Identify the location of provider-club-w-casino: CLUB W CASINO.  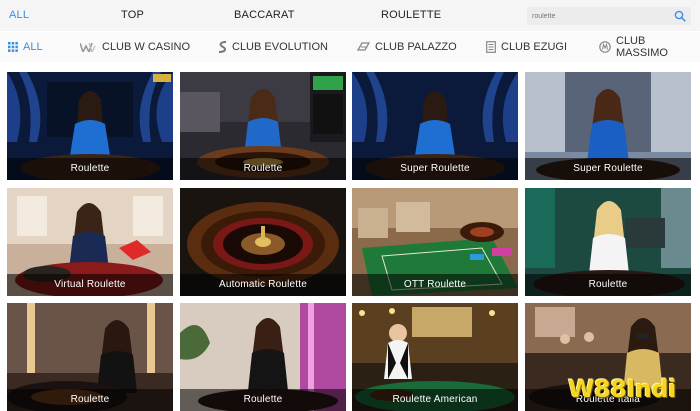
(135, 47).